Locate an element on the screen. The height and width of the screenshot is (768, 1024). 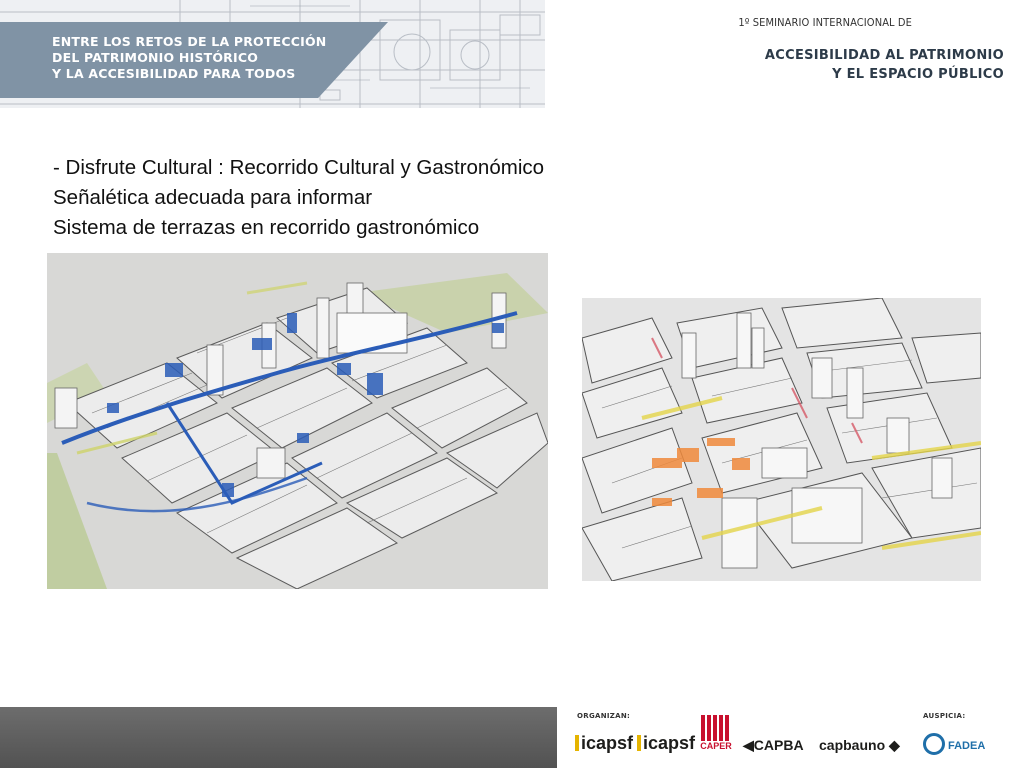
banner-line: ENTRE LOS RETOS DE LA PROTECCIÓN is located at coordinates (189, 41).